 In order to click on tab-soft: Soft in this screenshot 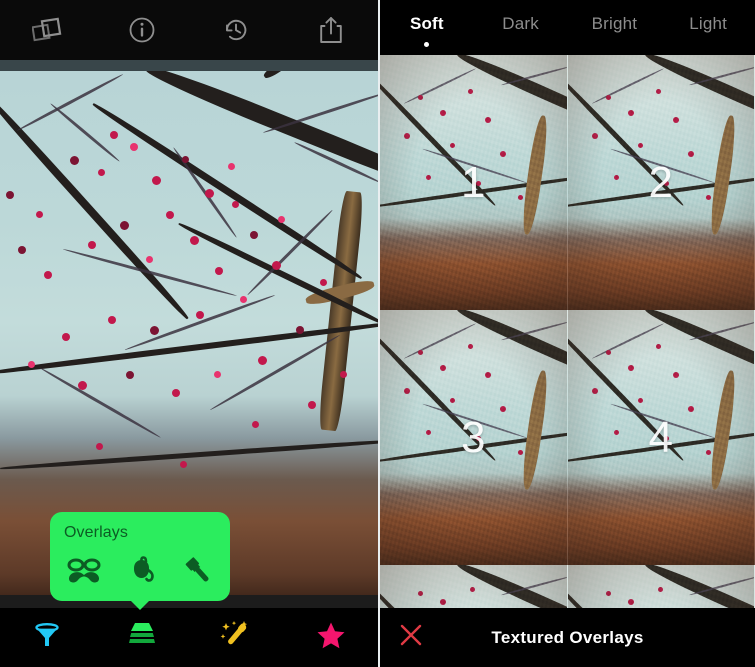, I will do `click(427, 27)`.